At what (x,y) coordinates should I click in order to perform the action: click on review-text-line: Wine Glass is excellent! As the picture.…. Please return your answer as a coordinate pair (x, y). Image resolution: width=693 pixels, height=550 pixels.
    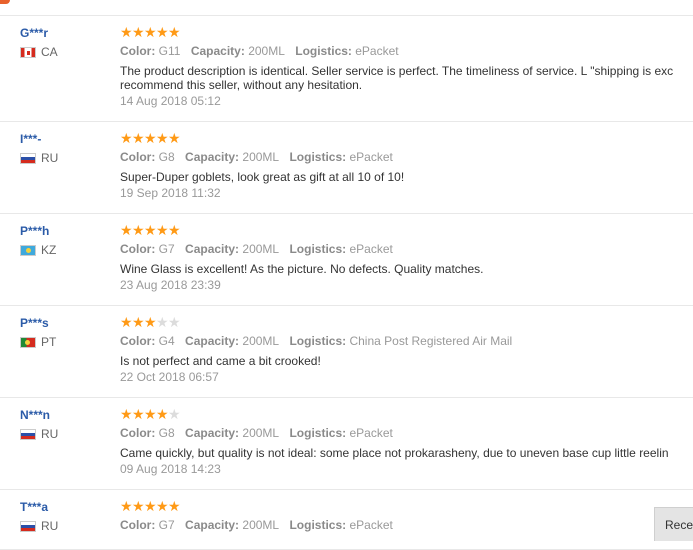
    Looking at the image, I should click on (302, 269).